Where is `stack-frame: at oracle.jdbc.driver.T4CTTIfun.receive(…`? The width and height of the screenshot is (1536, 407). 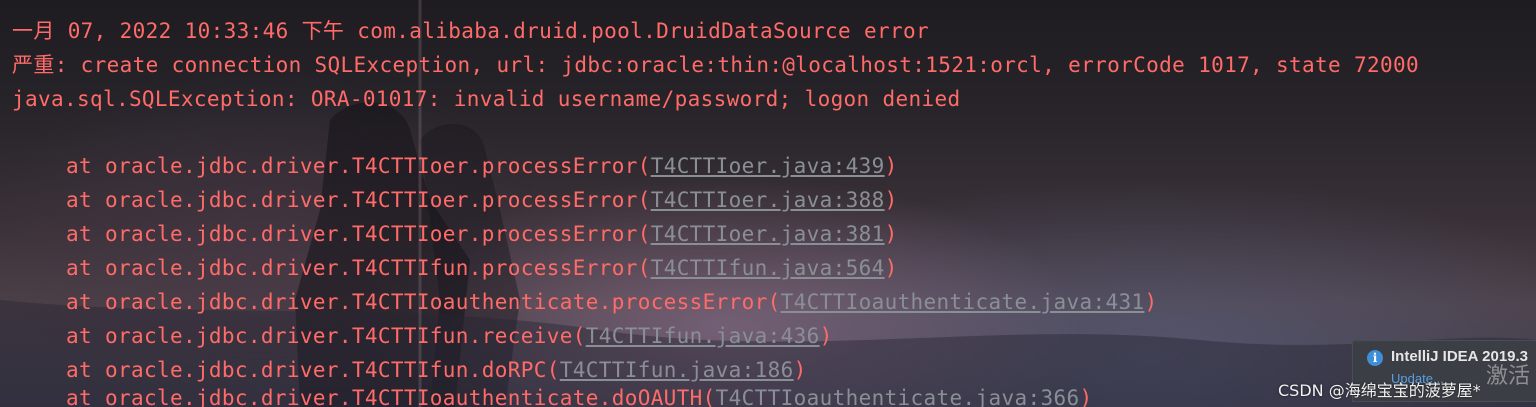
stack-frame: at oracle.jdbc.driver.T4CTTIfun.receive(… is located at coordinates (449, 336).